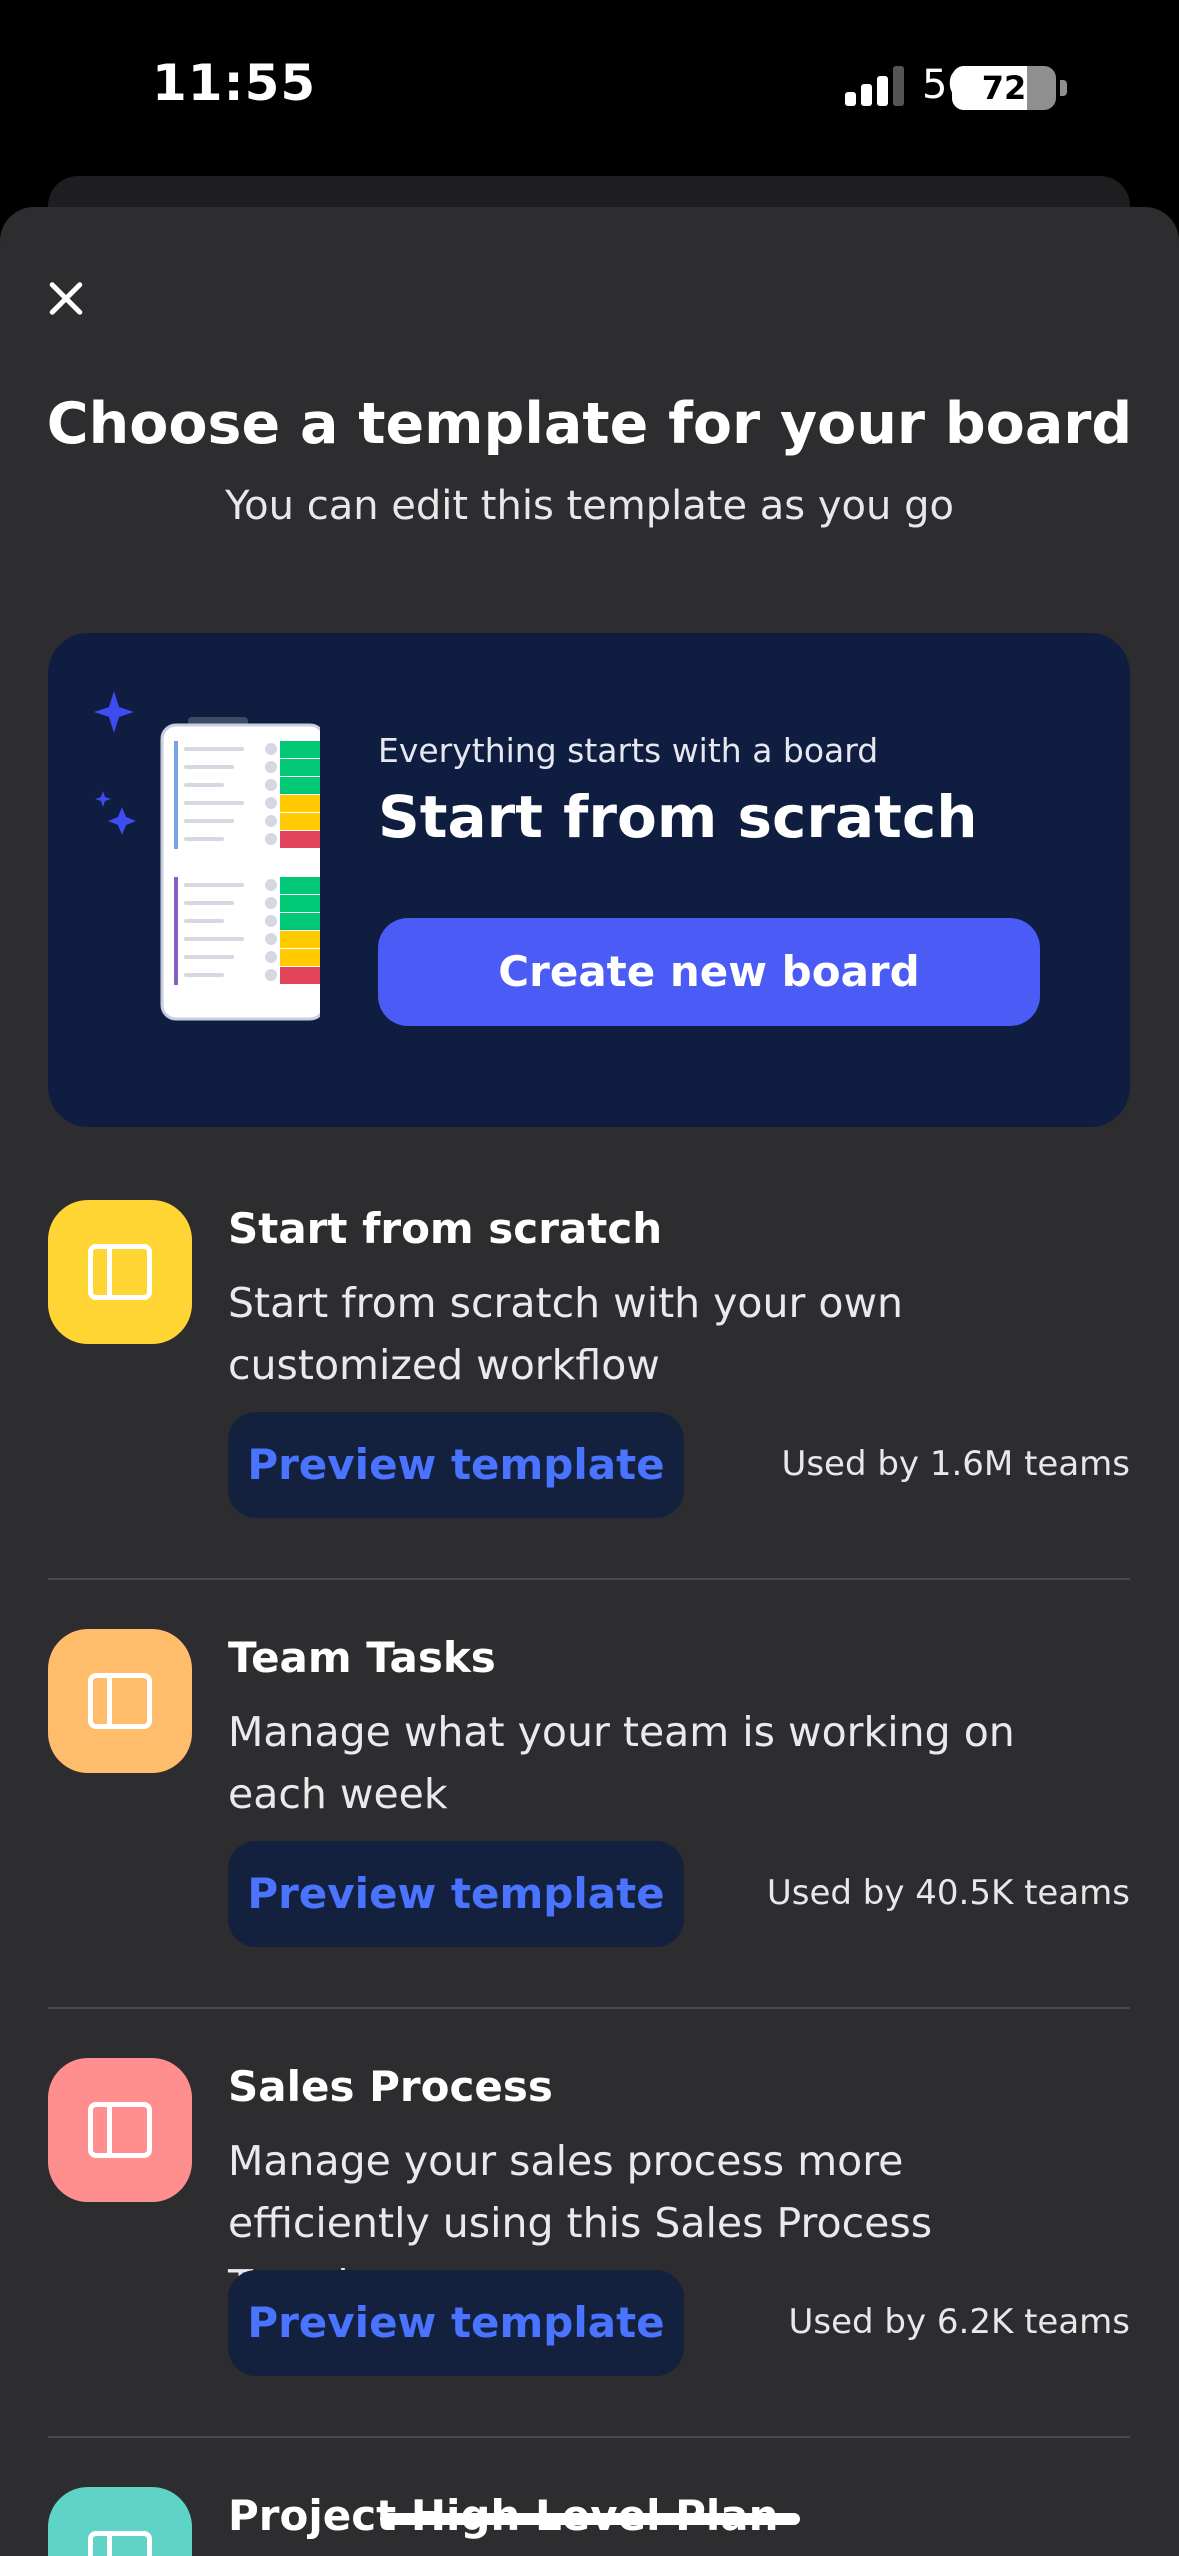 This screenshot has height=2556, width=1179. What do you see at coordinates (445, 1228) in the screenshot?
I see `template-name: Start from scratch` at bounding box center [445, 1228].